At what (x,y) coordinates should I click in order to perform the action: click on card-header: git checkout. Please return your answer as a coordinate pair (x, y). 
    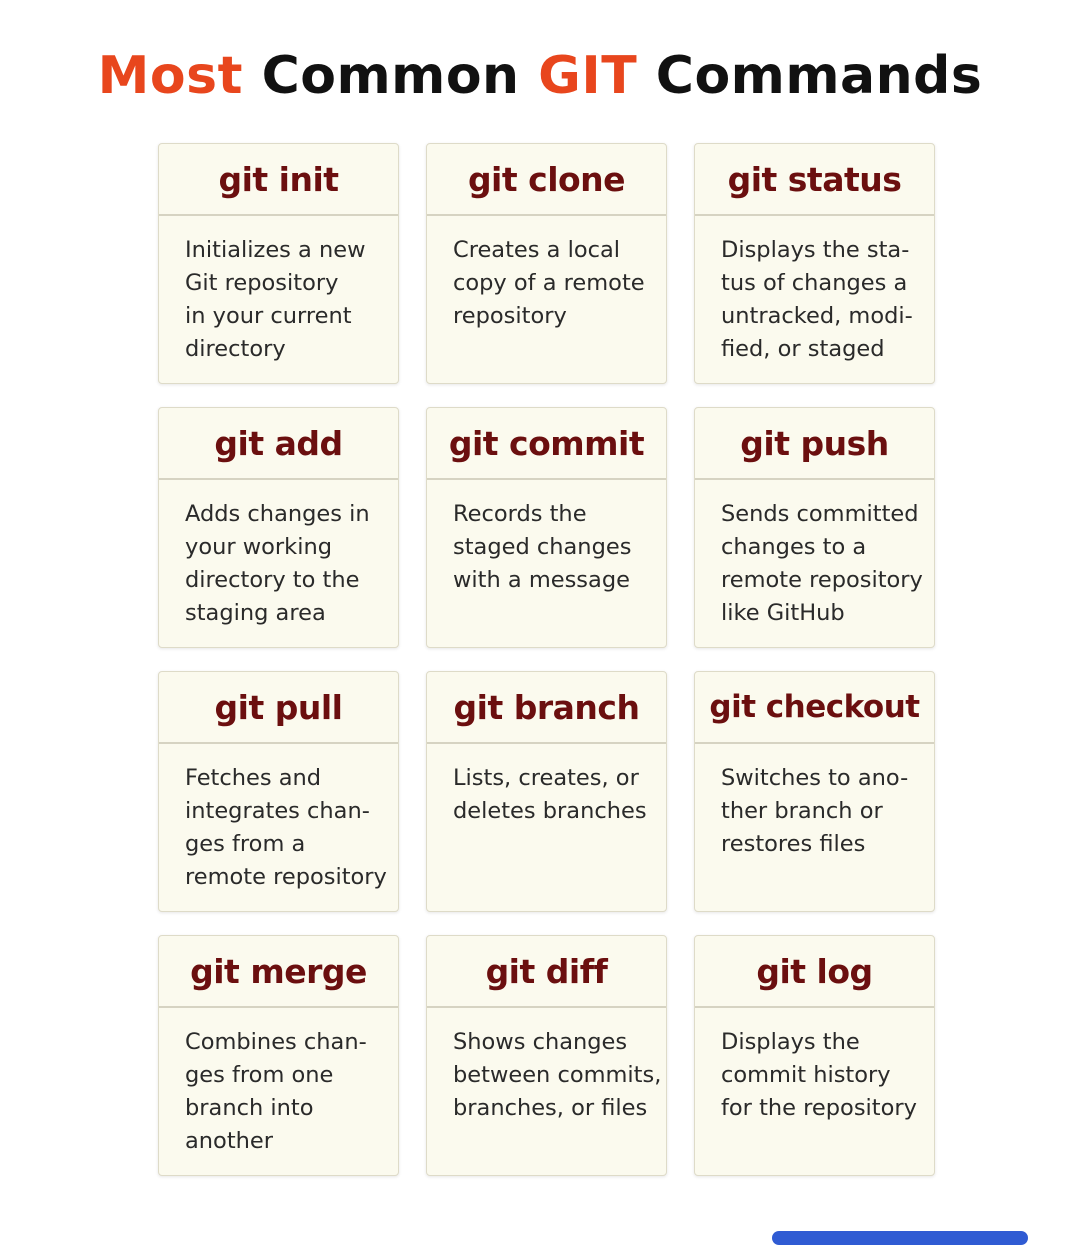
    Looking at the image, I should click on (814, 708).